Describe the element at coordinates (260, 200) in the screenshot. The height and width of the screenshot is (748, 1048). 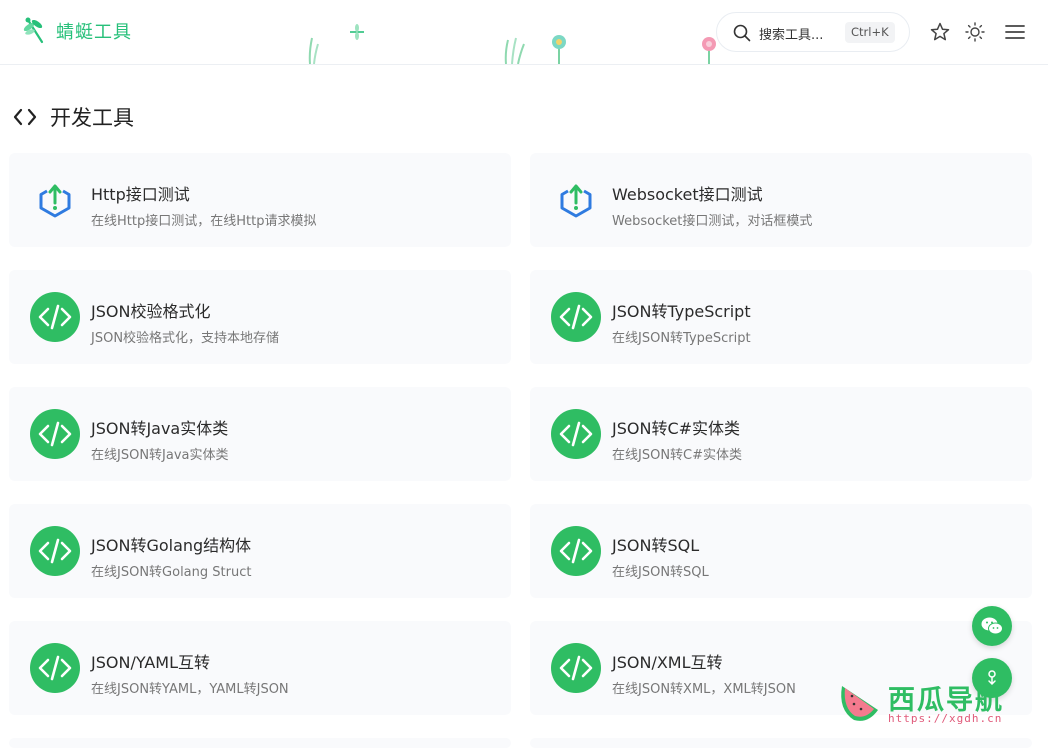
I see `tool-card-http-test: Http接口测试 在线Http接口测试，在线Http请求模拟` at that location.